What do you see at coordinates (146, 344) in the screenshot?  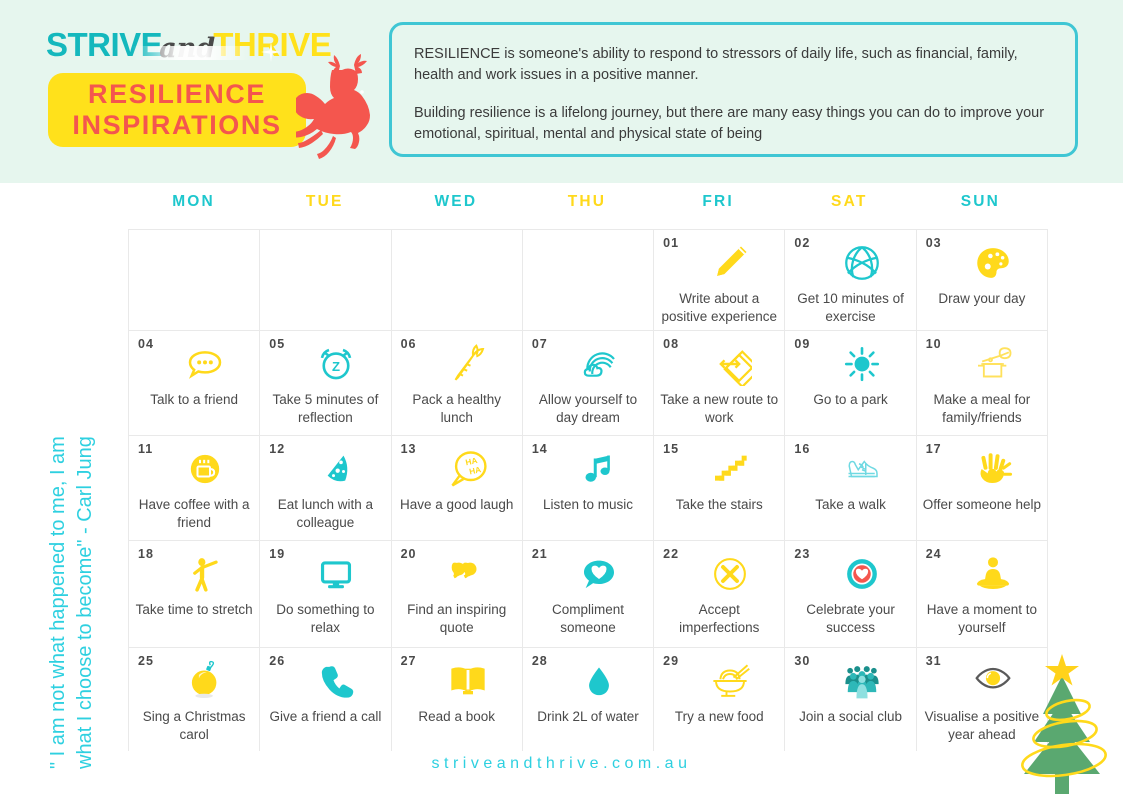 I see `day-number: 04` at bounding box center [146, 344].